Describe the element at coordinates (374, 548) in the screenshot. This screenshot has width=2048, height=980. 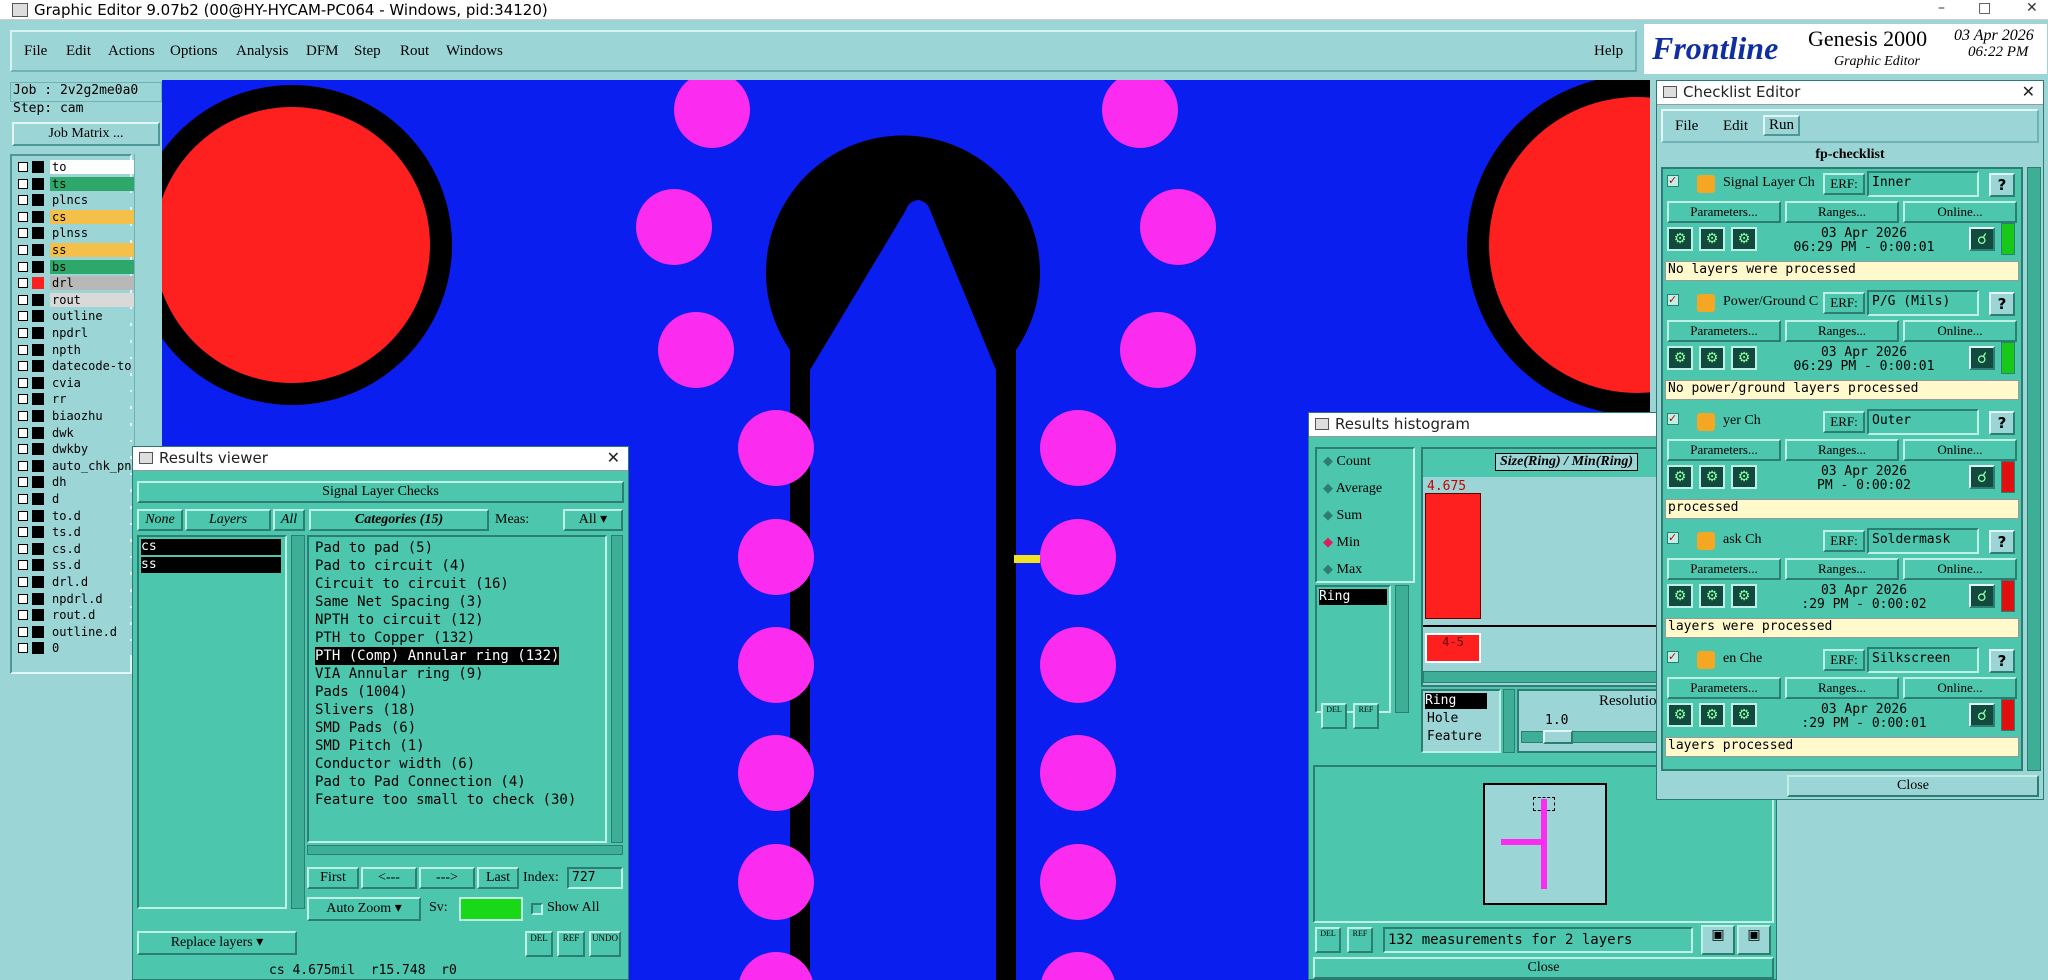
I see `category-item: Pad to pad (5)` at that location.